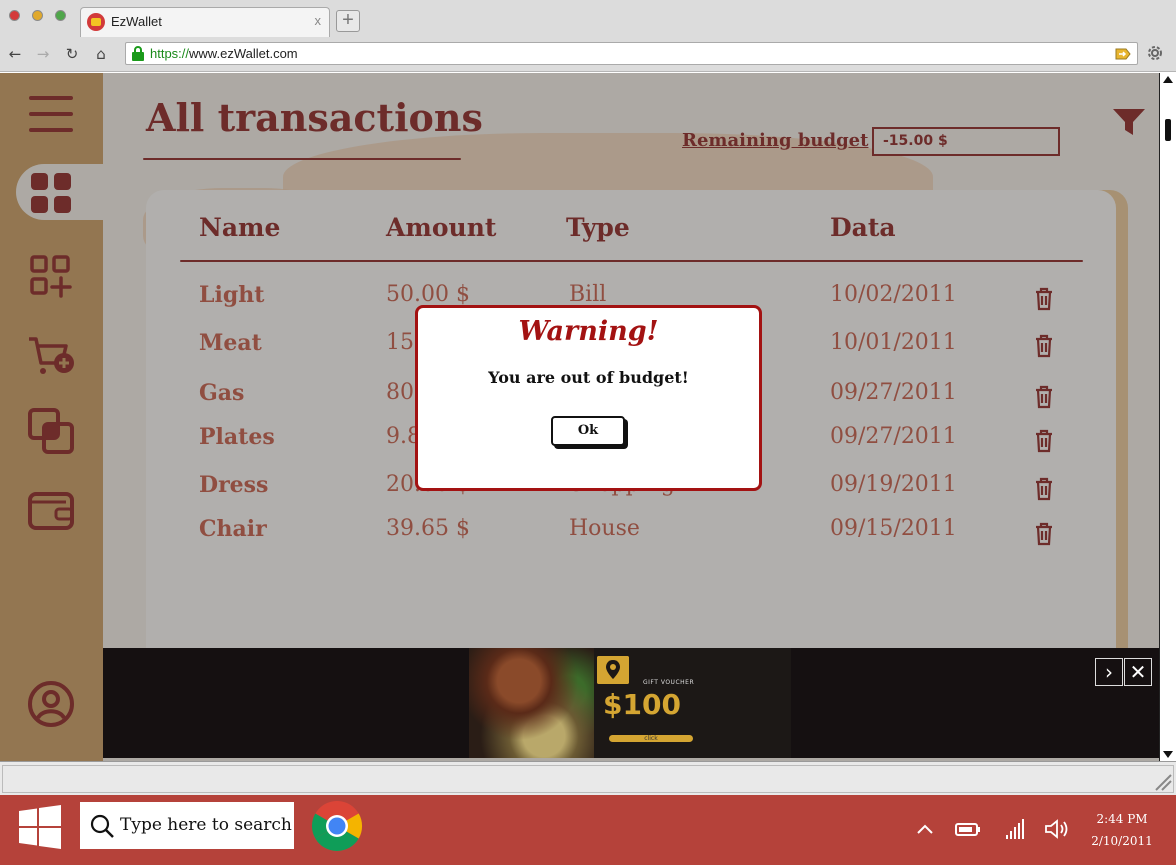 This screenshot has width=1176, height=865. Describe the element at coordinates (1155, 53) in the screenshot. I see `gear-icon` at that location.